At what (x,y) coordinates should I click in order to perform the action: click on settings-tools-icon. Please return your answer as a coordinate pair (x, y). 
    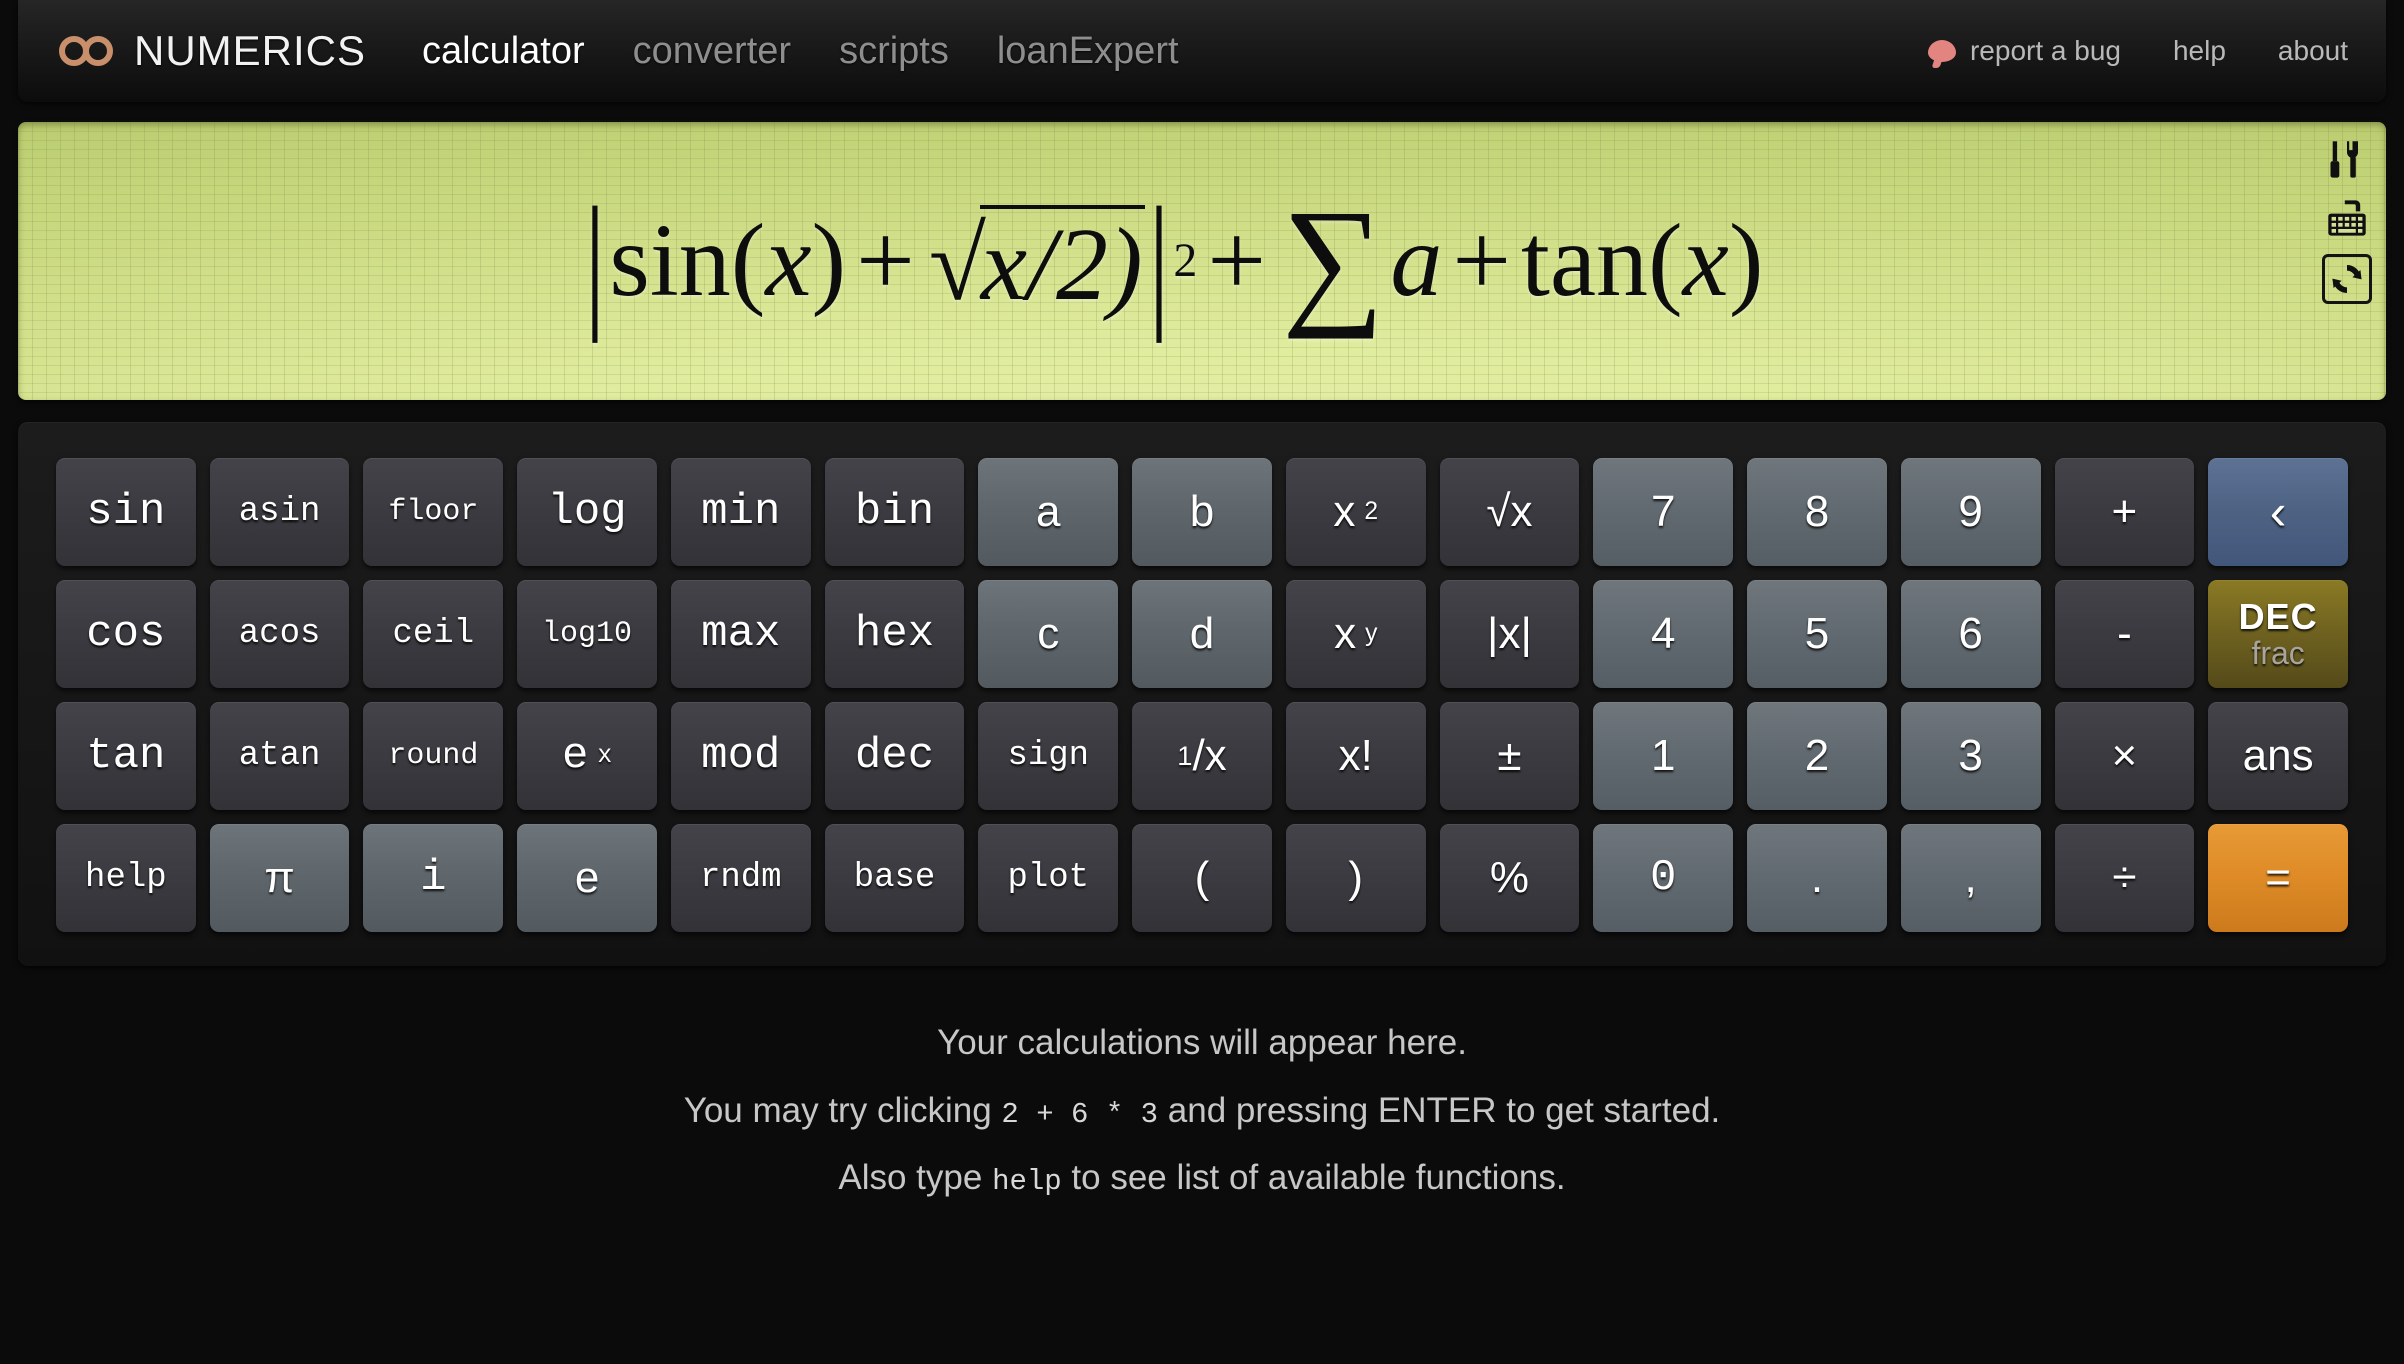
    Looking at the image, I should click on (2347, 160).